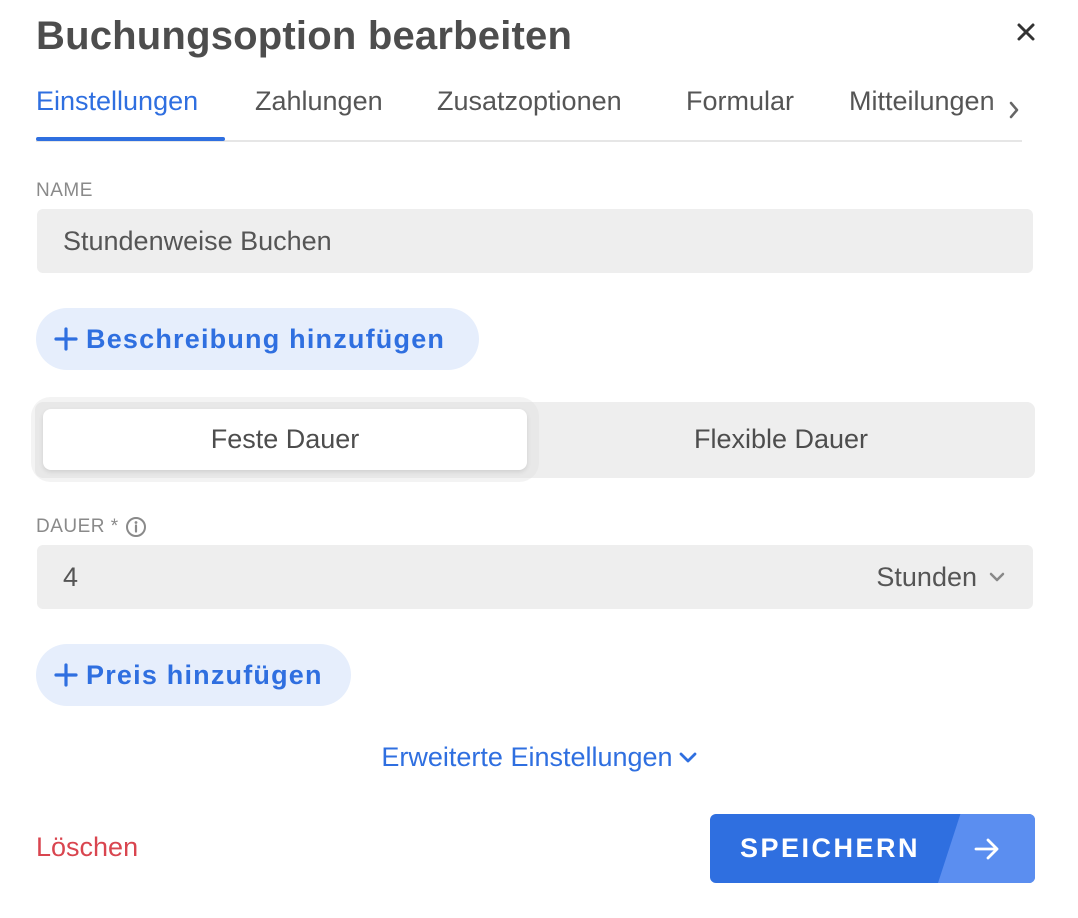 Image resolution: width=1078 pixels, height=918 pixels. I want to click on duration-label: DAUER *, so click(77, 526).